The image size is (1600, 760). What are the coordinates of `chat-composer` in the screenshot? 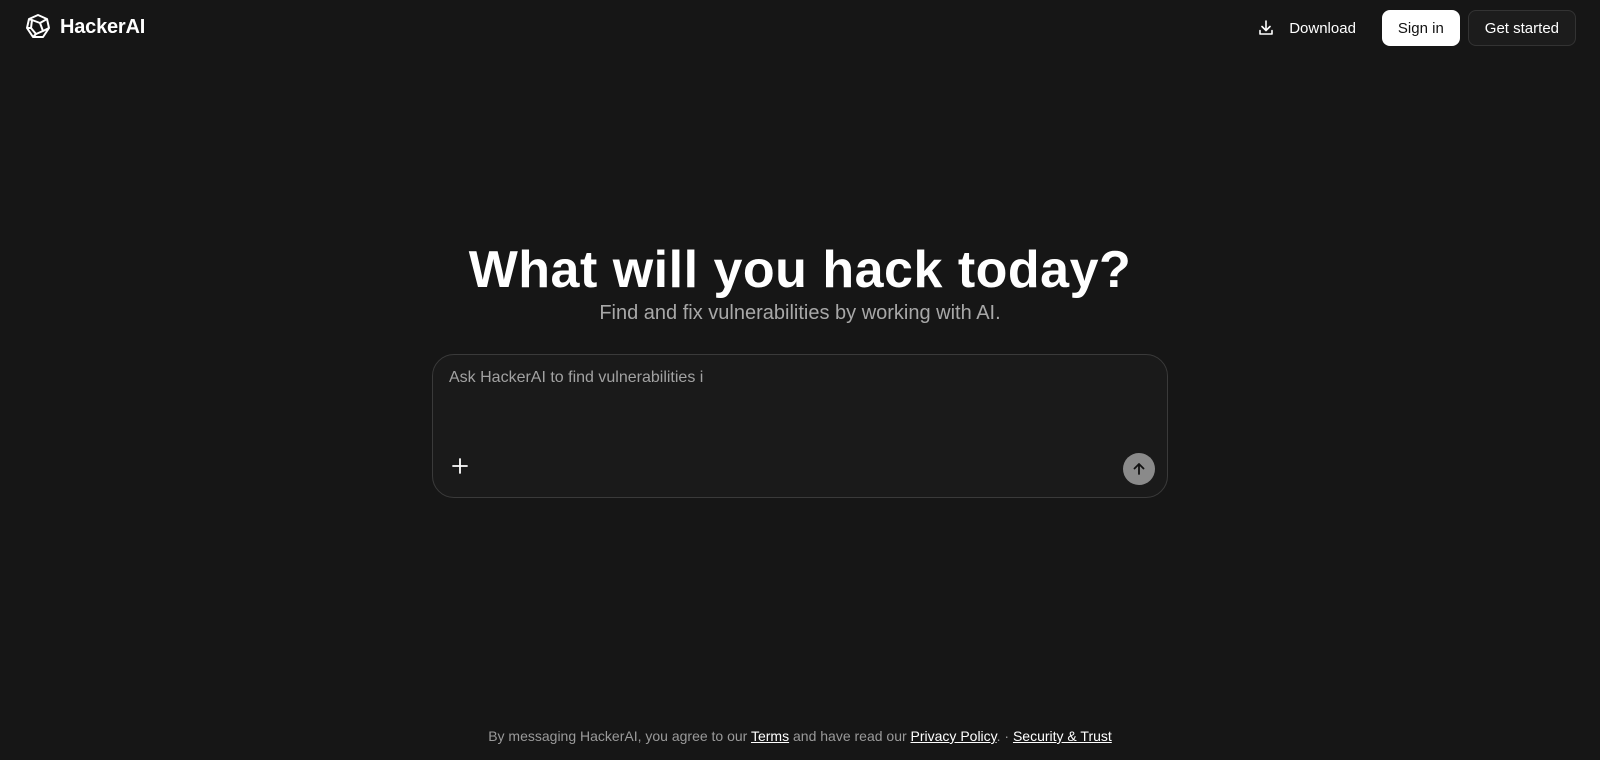 It's located at (800, 426).